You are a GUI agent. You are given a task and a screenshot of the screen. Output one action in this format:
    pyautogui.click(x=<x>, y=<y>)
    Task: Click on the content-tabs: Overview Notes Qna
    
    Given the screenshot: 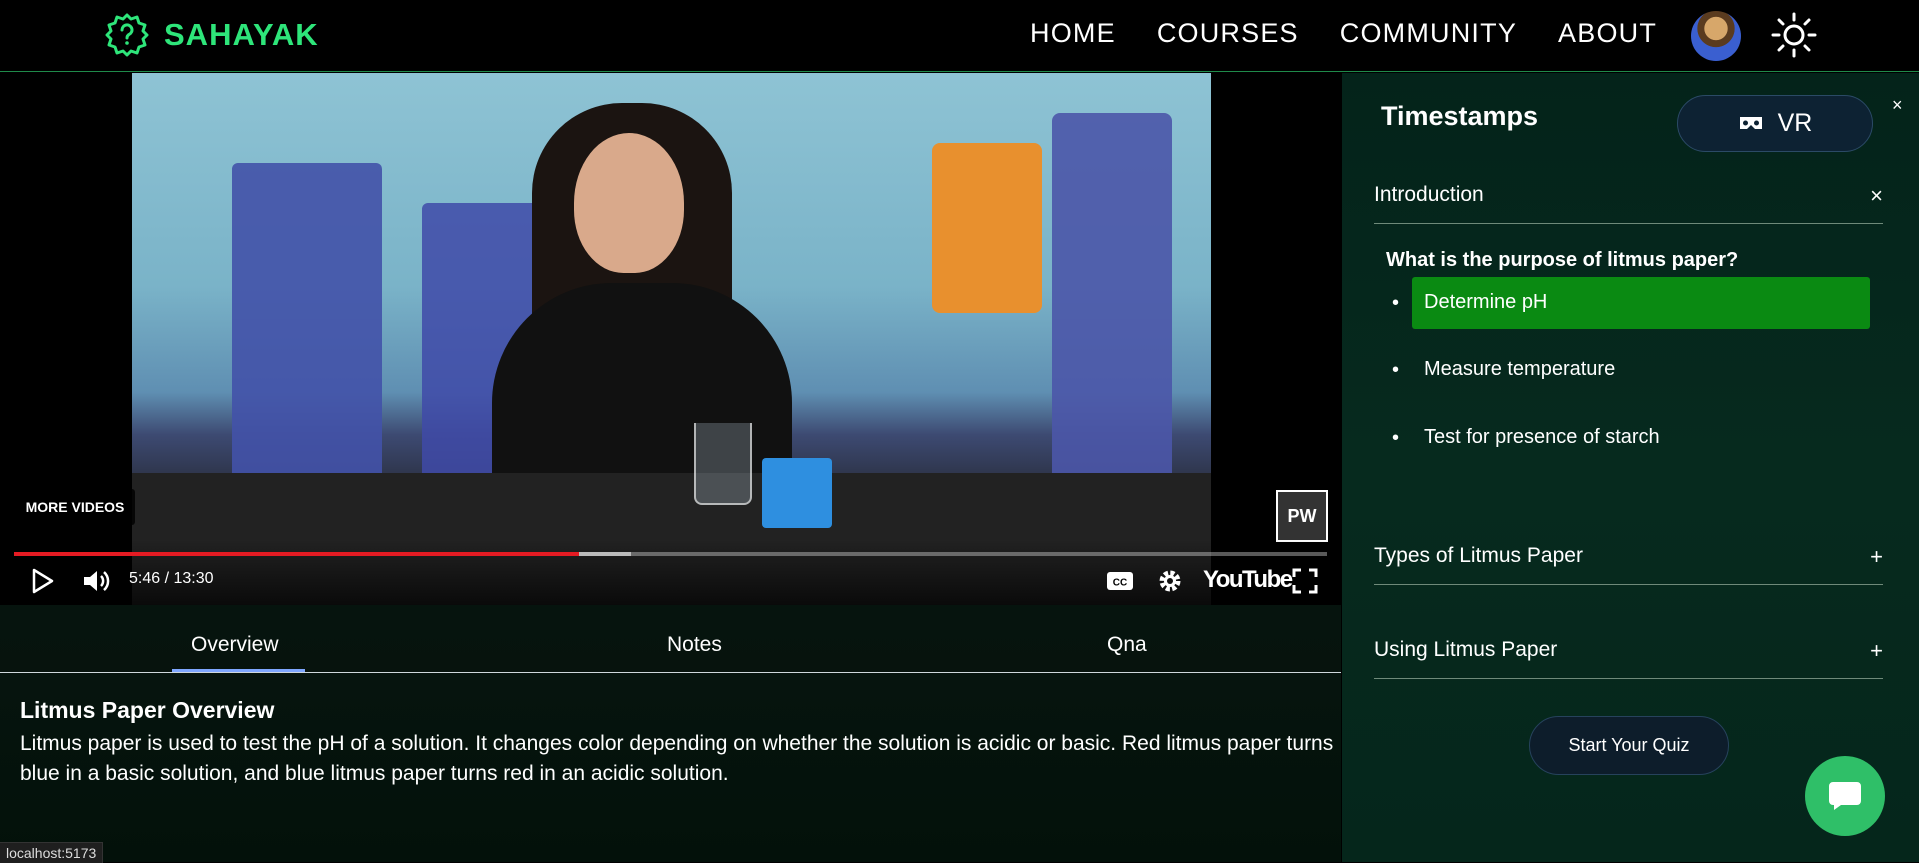 What is the action you would take?
    pyautogui.click(x=670, y=639)
    